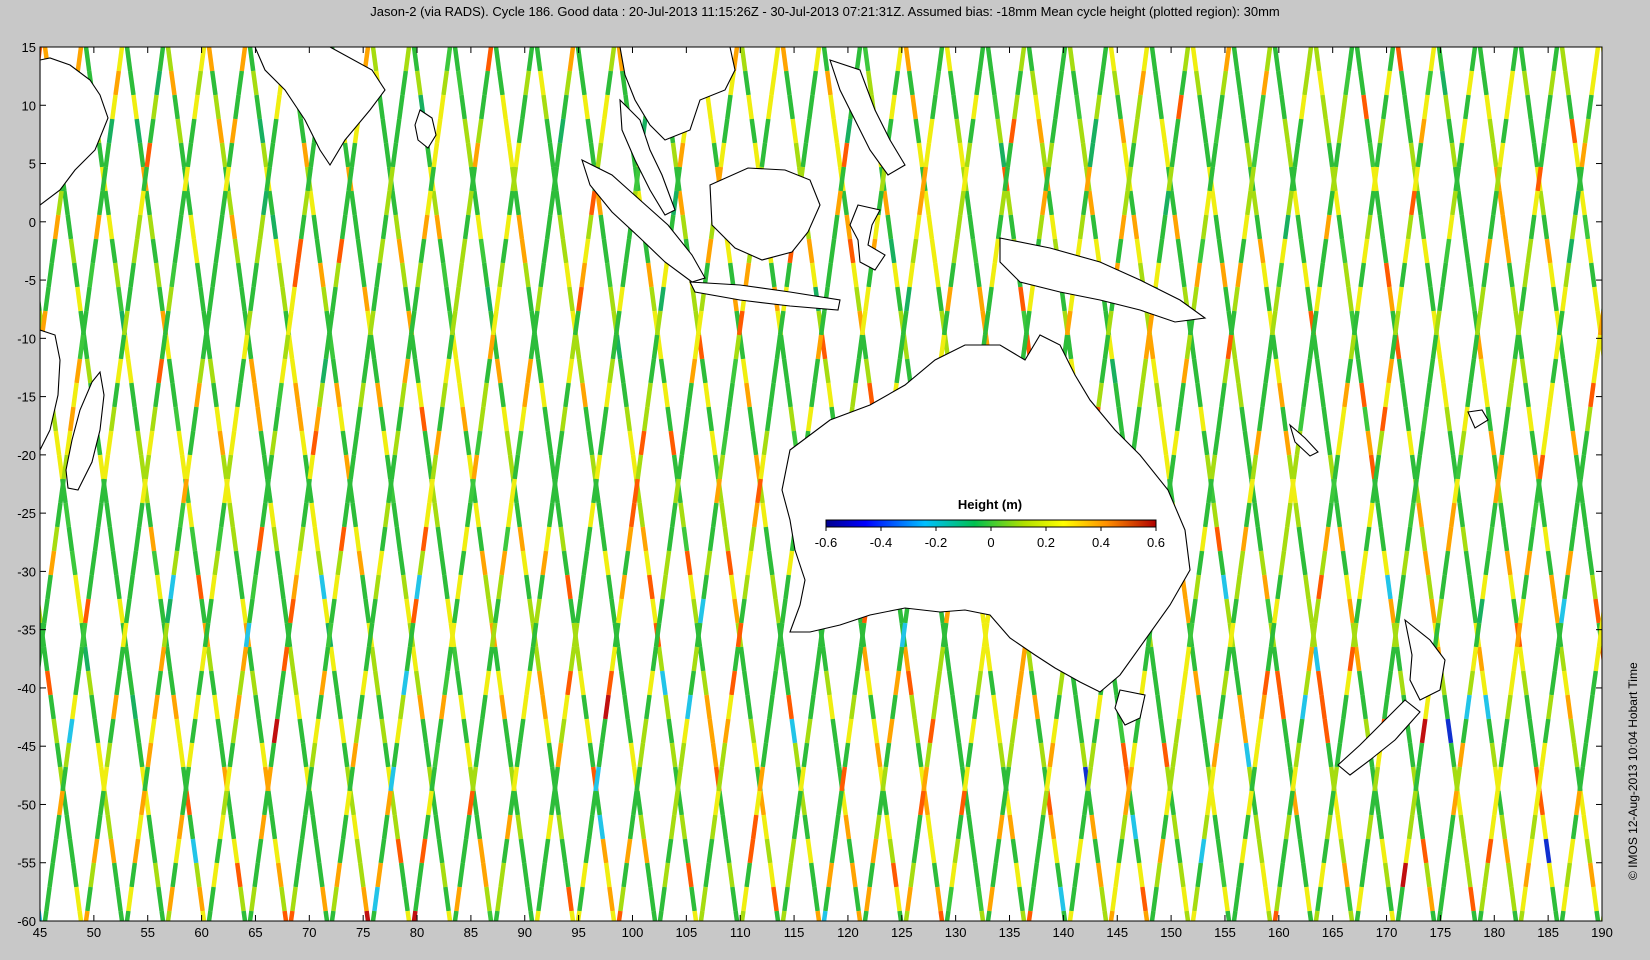 This screenshot has height=960, width=1650. What do you see at coordinates (29, 105) in the screenshot?
I see `y-tick-label: 10` at bounding box center [29, 105].